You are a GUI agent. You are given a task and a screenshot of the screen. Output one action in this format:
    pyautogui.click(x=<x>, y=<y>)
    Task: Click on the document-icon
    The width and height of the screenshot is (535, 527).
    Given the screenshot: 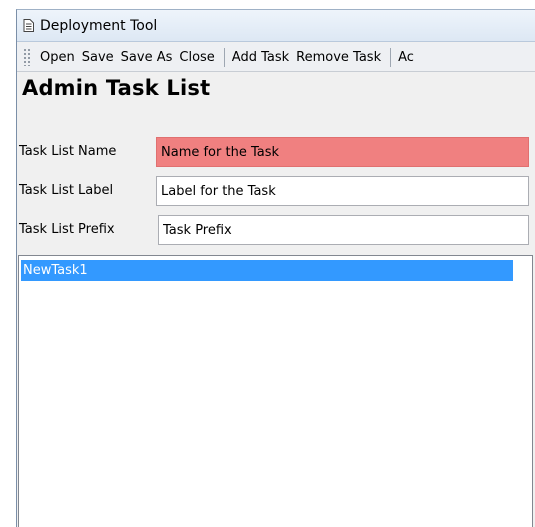 What is the action you would take?
    pyautogui.click(x=28, y=26)
    